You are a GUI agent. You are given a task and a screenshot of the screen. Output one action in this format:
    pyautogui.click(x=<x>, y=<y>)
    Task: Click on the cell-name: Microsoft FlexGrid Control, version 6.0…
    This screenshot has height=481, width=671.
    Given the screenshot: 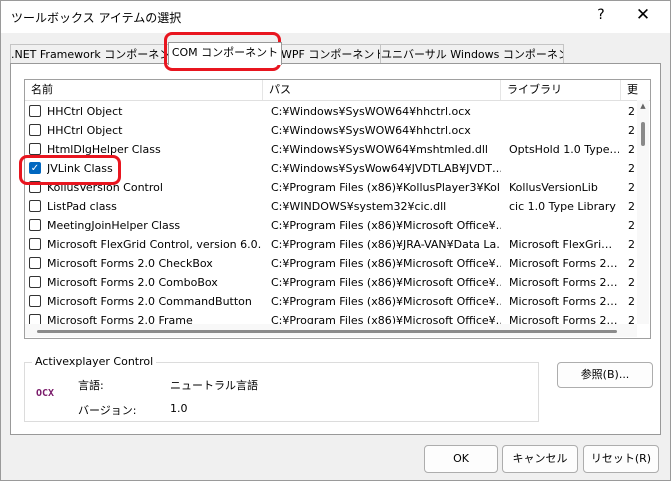 What is the action you would take?
    pyautogui.click(x=154, y=244)
    